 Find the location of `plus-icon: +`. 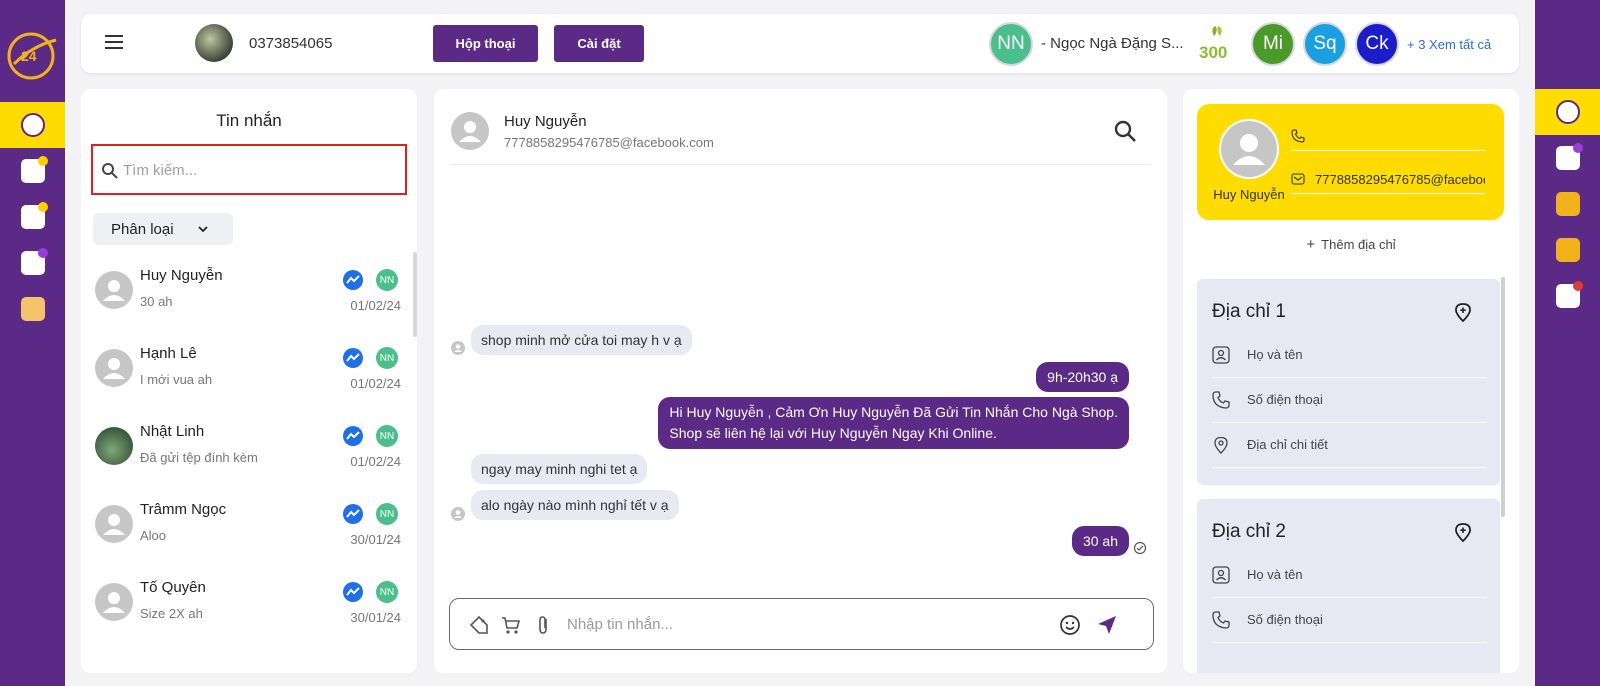

plus-icon: + is located at coordinates (1311, 244).